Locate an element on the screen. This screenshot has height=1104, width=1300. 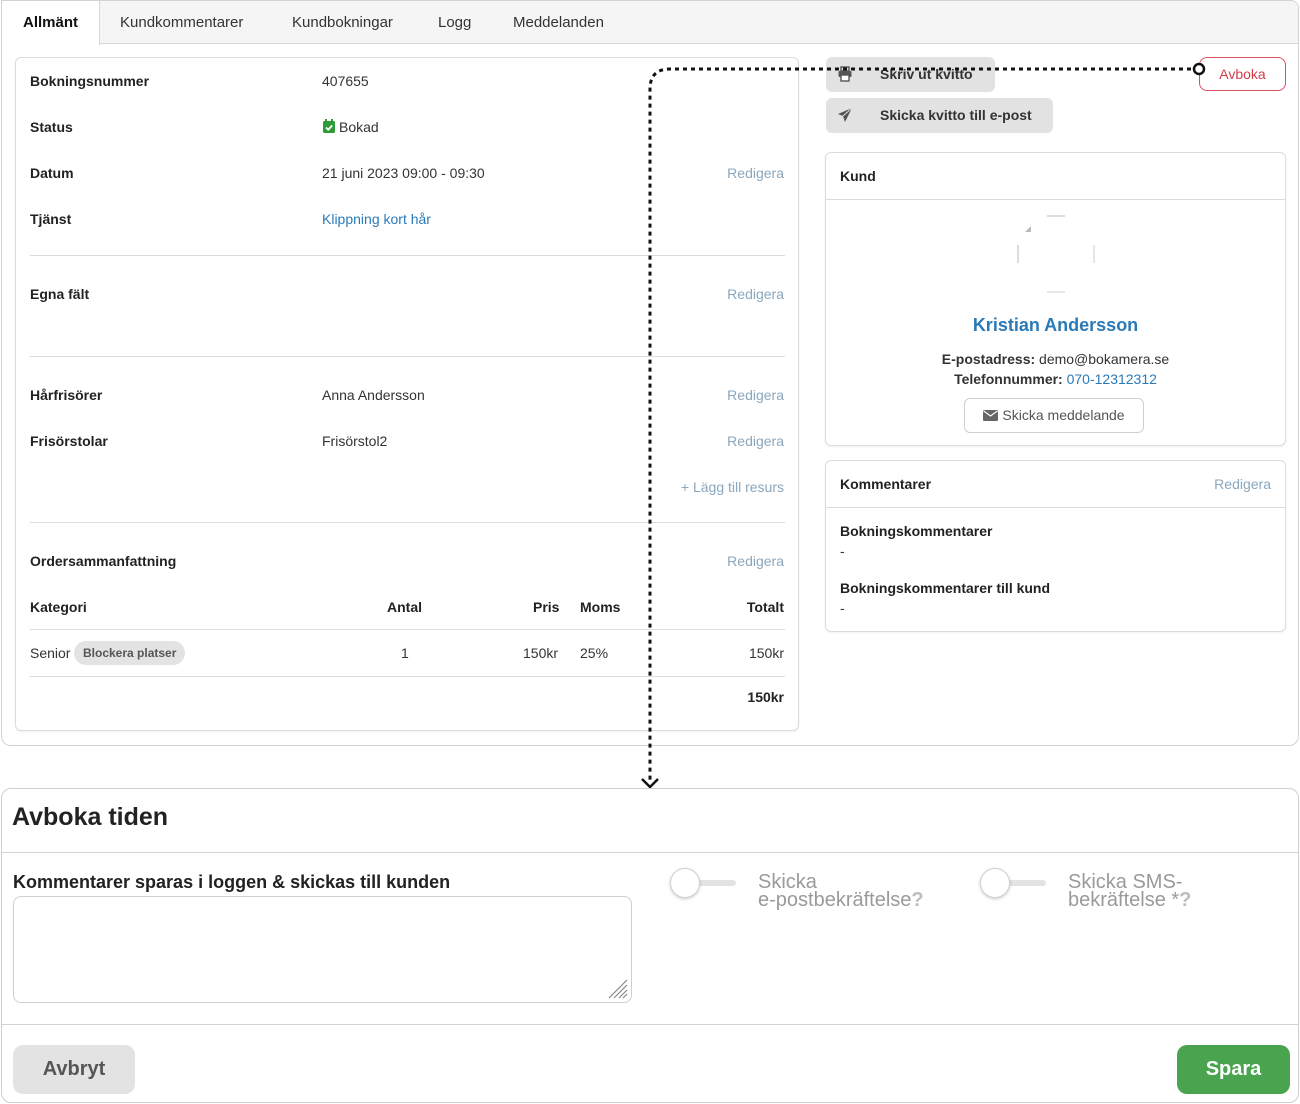
email-confirmation-label: Skicka e-postbekräftelse? is located at coordinates (841, 891).